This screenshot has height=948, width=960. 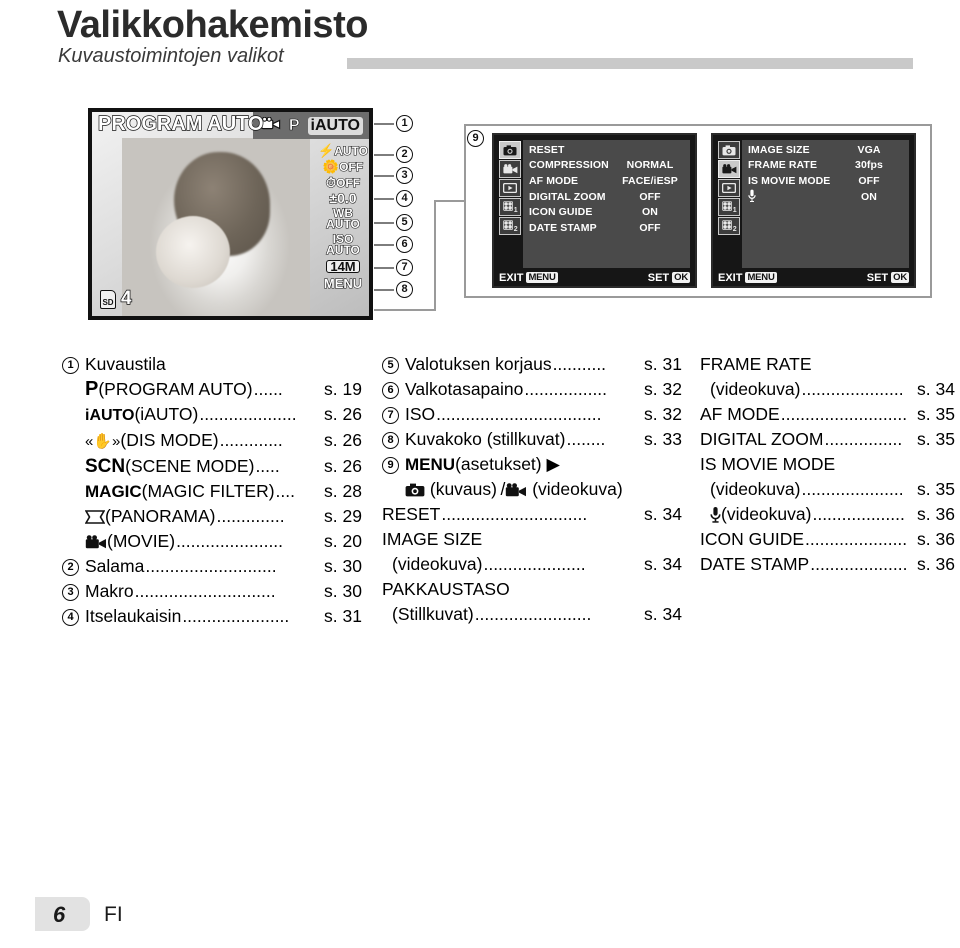 I want to click on entry-label: IMAGE SIZE, so click(x=432, y=539).